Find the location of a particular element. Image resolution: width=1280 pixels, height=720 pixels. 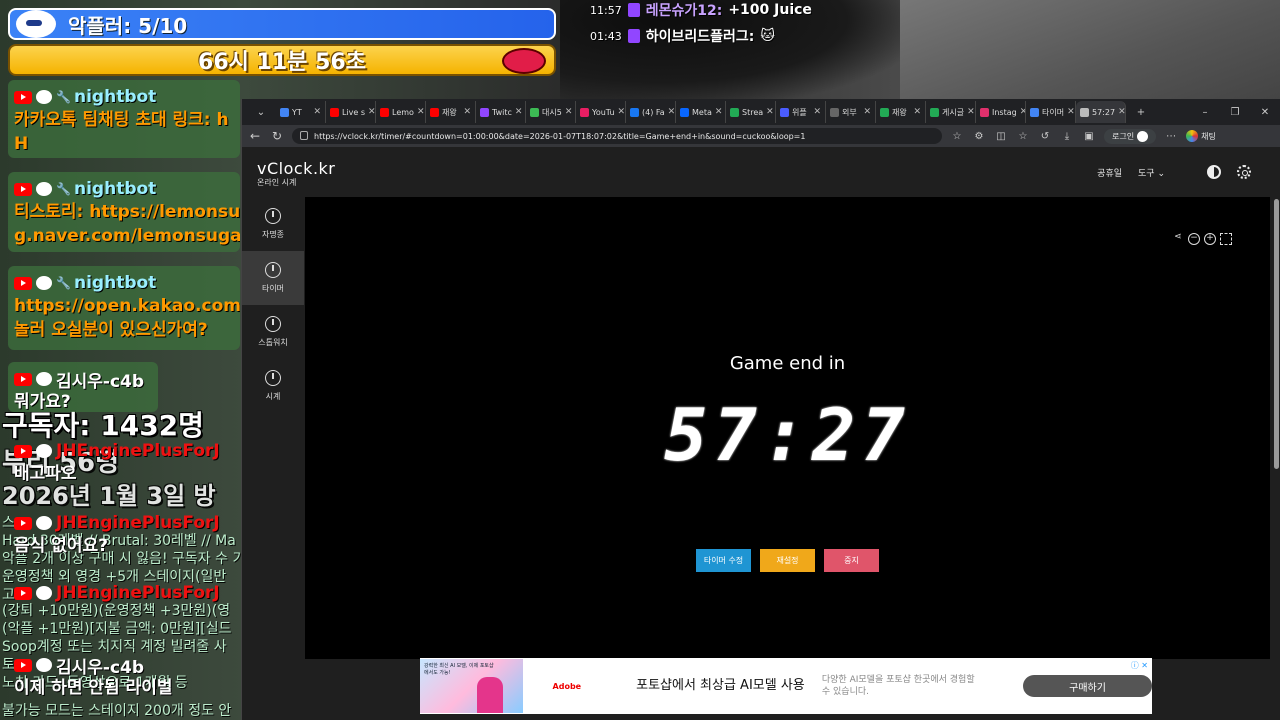

maximize-button: ❐ is located at coordinates (1235, 112).